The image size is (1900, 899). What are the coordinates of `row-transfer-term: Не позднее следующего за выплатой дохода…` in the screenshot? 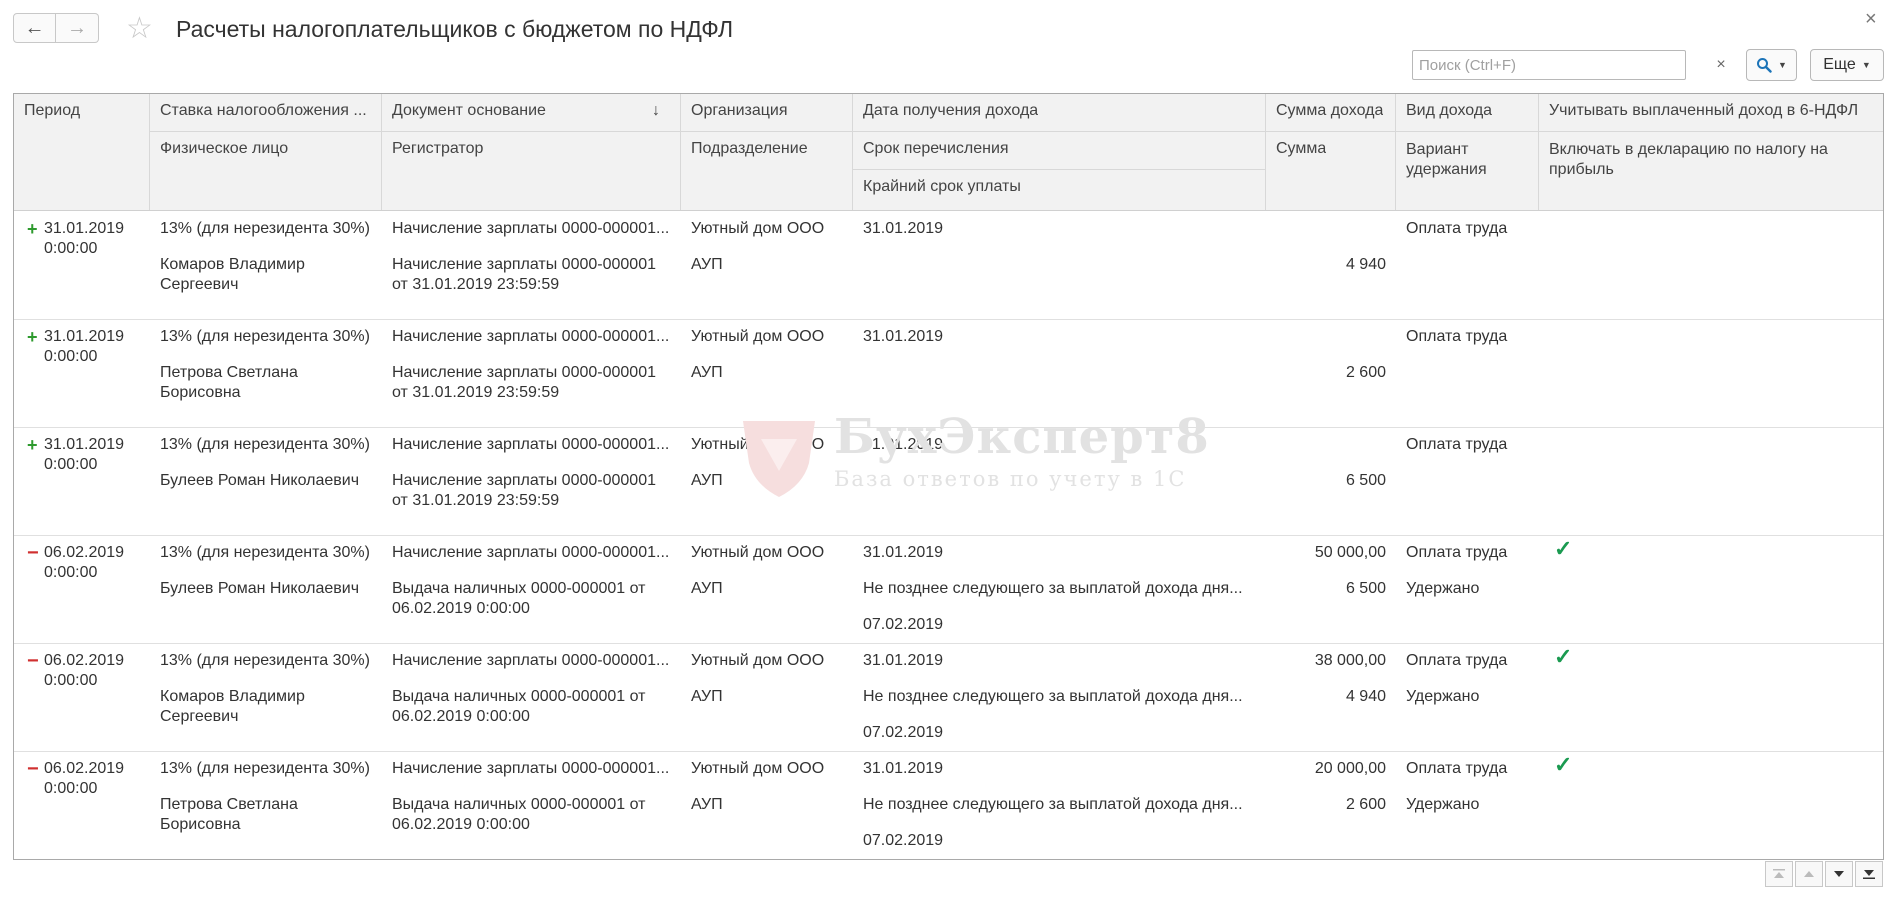 It's located at (1053, 804).